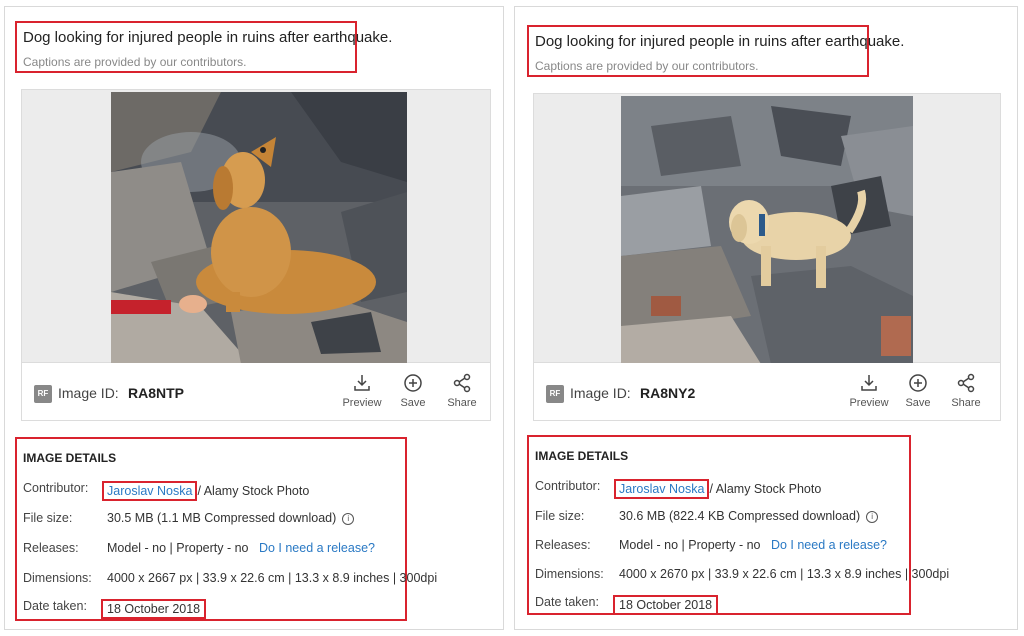  I want to click on file-size-value: 30.5 MB (1.1 MB Compressed download), so click(222, 518).